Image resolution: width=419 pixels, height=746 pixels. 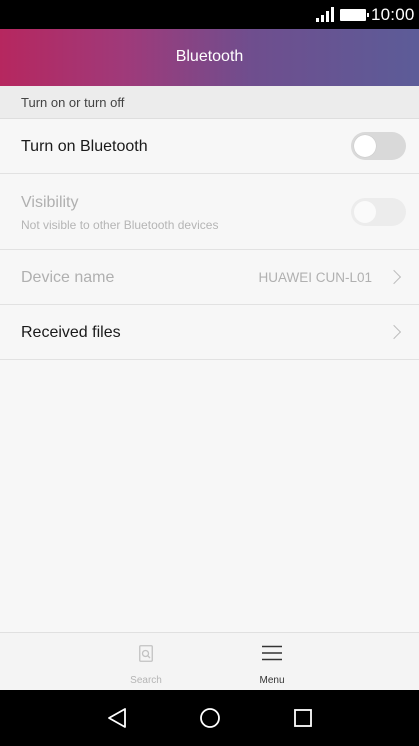 What do you see at coordinates (68, 277) in the screenshot?
I see `device-name-label: Device name` at bounding box center [68, 277].